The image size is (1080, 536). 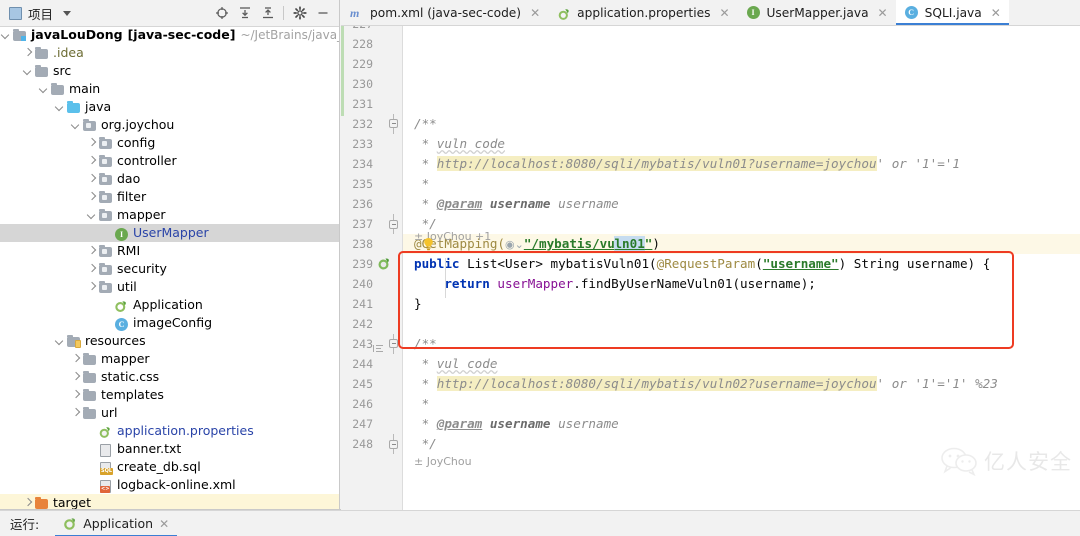 What do you see at coordinates (384, 264) in the screenshot?
I see `spring-bean-gutter-icon` at bounding box center [384, 264].